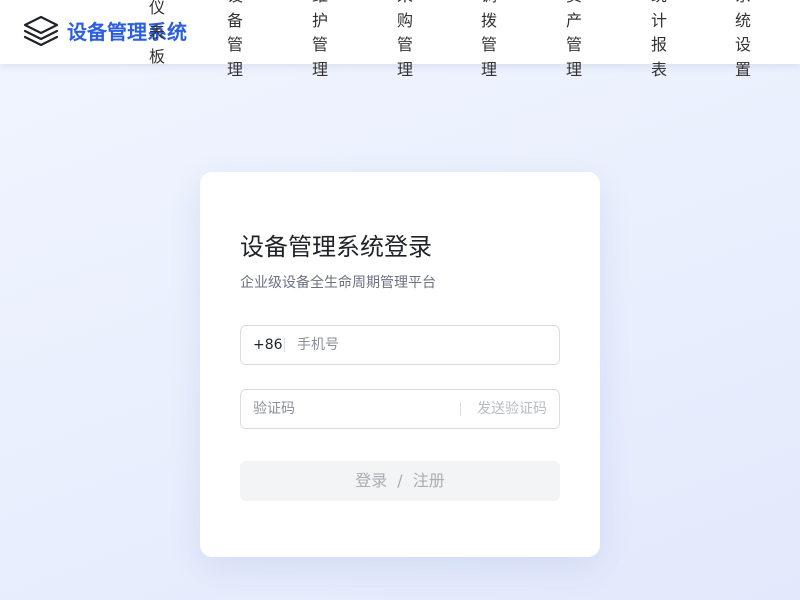 The image size is (800, 600). What do you see at coordinates (422, 345) in the screenshot?
I see `phone-input` at bounding box center [422, 345].